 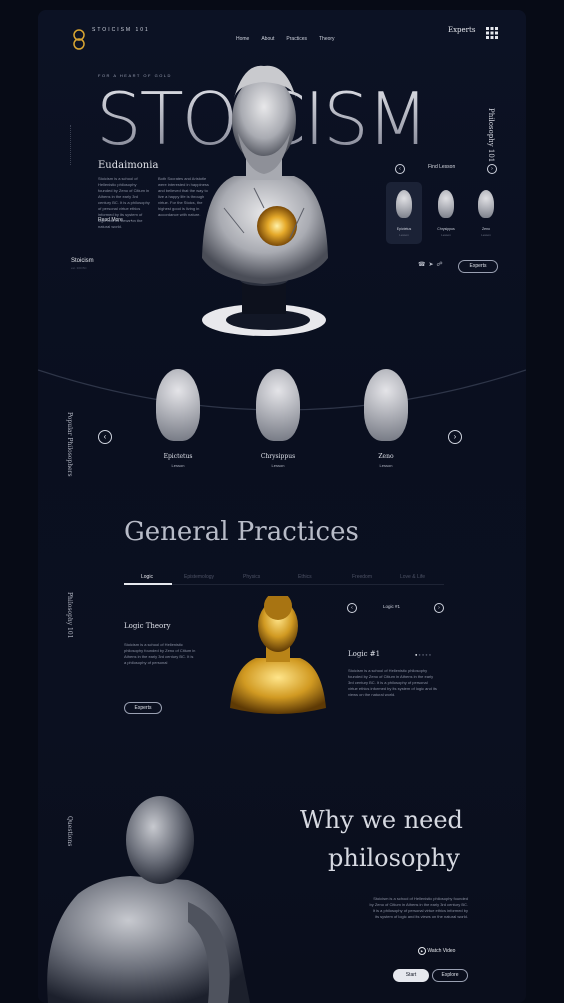 I want to click on social-icons: ☎➤☍, so click(x=432, y=264).